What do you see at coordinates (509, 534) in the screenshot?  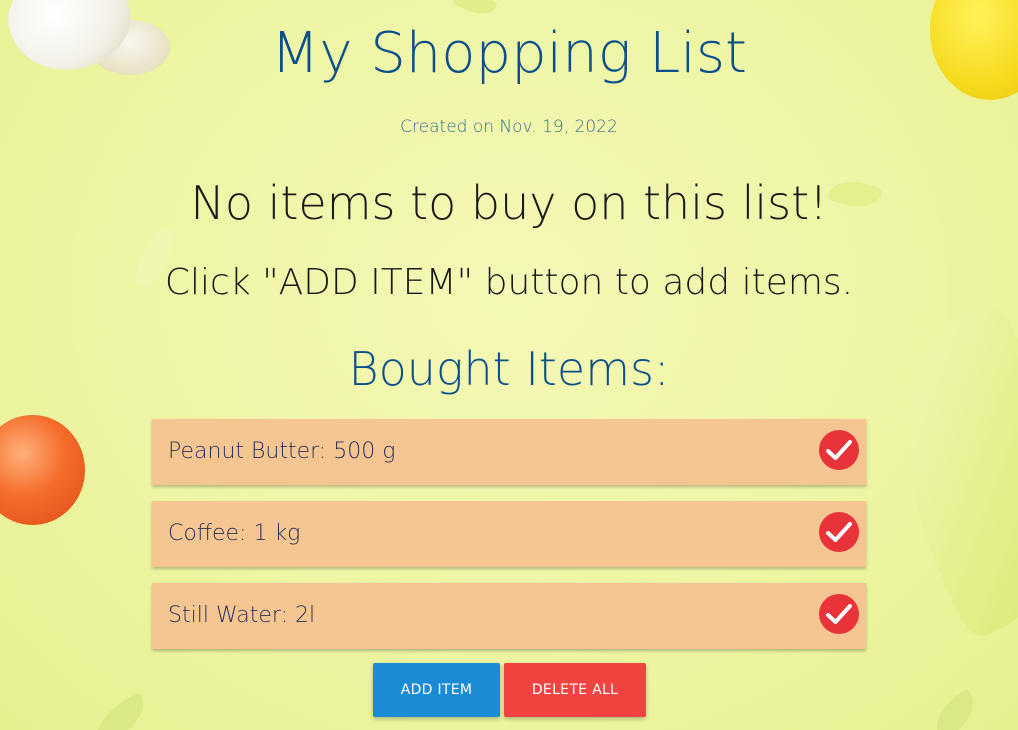 I see `bought-item: Coffee: 1 kg` at bounding box center [509, 534].